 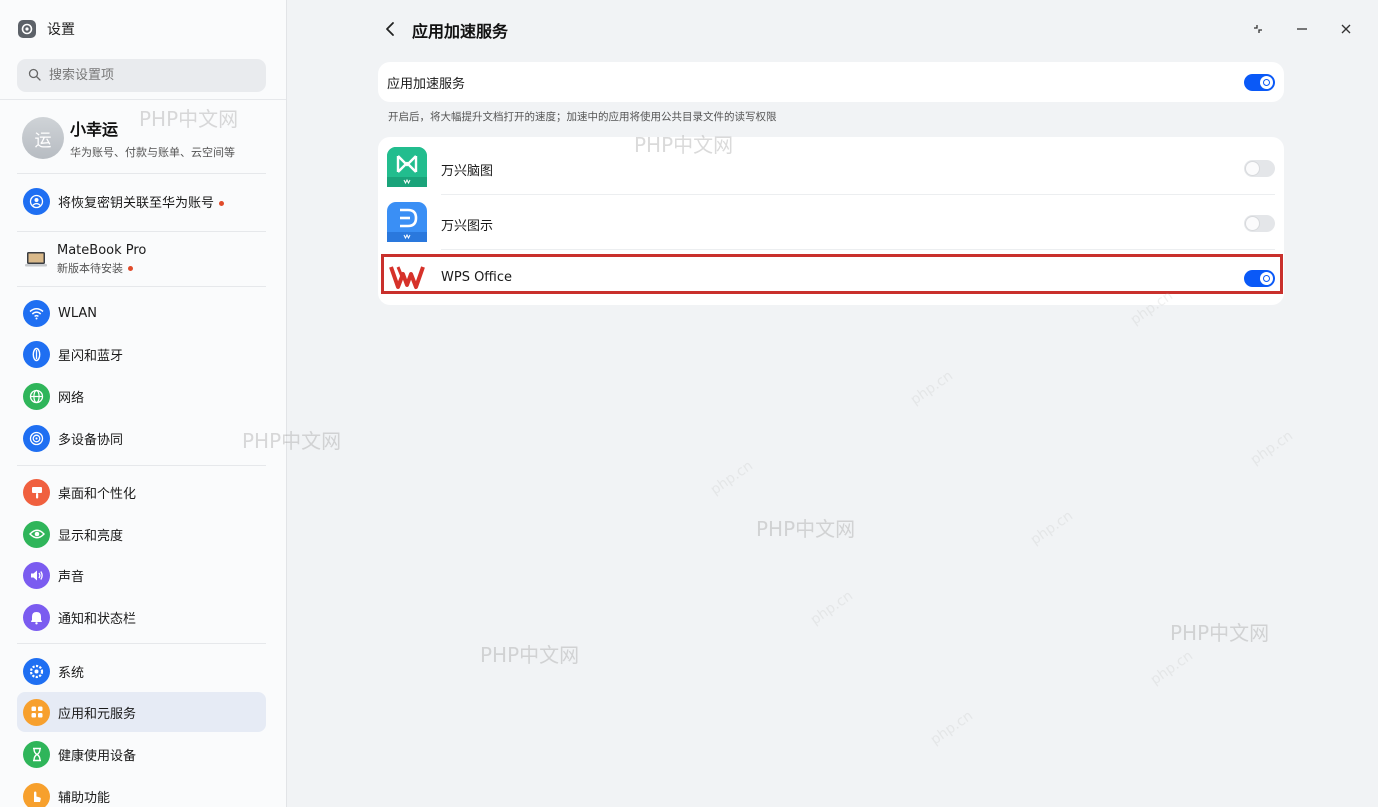 I want to click on speaker-icon, so click(x=36, y=575).